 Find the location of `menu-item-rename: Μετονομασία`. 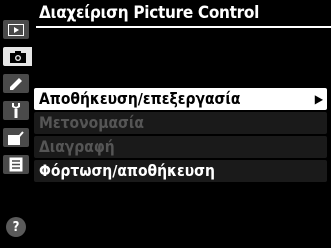

menu-item-rename: Μετονομασία is located at coordinates (180, 123).